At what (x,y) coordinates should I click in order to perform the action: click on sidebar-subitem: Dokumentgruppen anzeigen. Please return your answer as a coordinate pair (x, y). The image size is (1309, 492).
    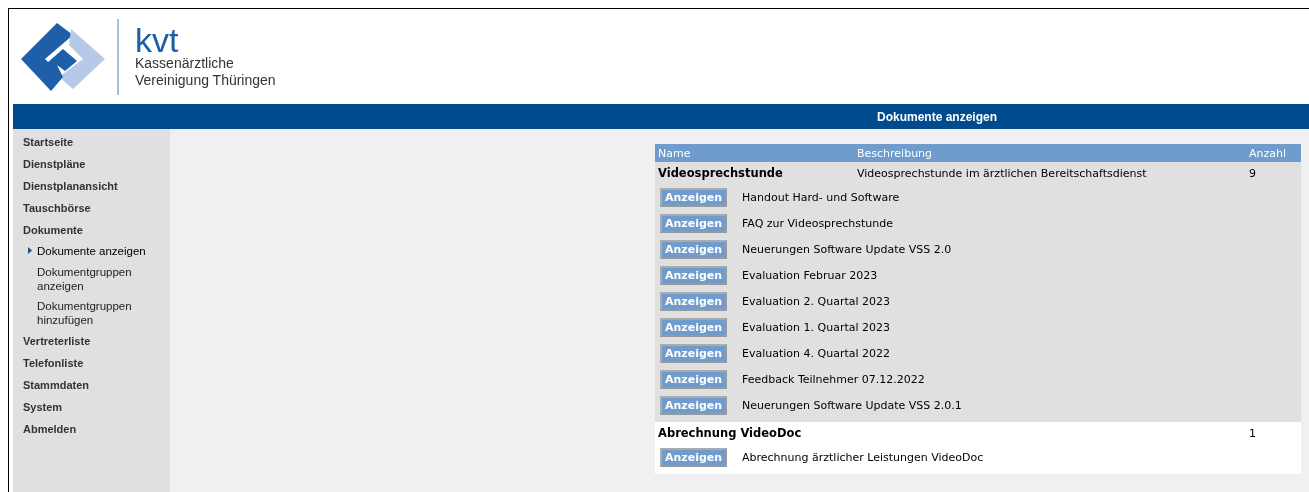
    Looking at the image, I should click on (92, 279).